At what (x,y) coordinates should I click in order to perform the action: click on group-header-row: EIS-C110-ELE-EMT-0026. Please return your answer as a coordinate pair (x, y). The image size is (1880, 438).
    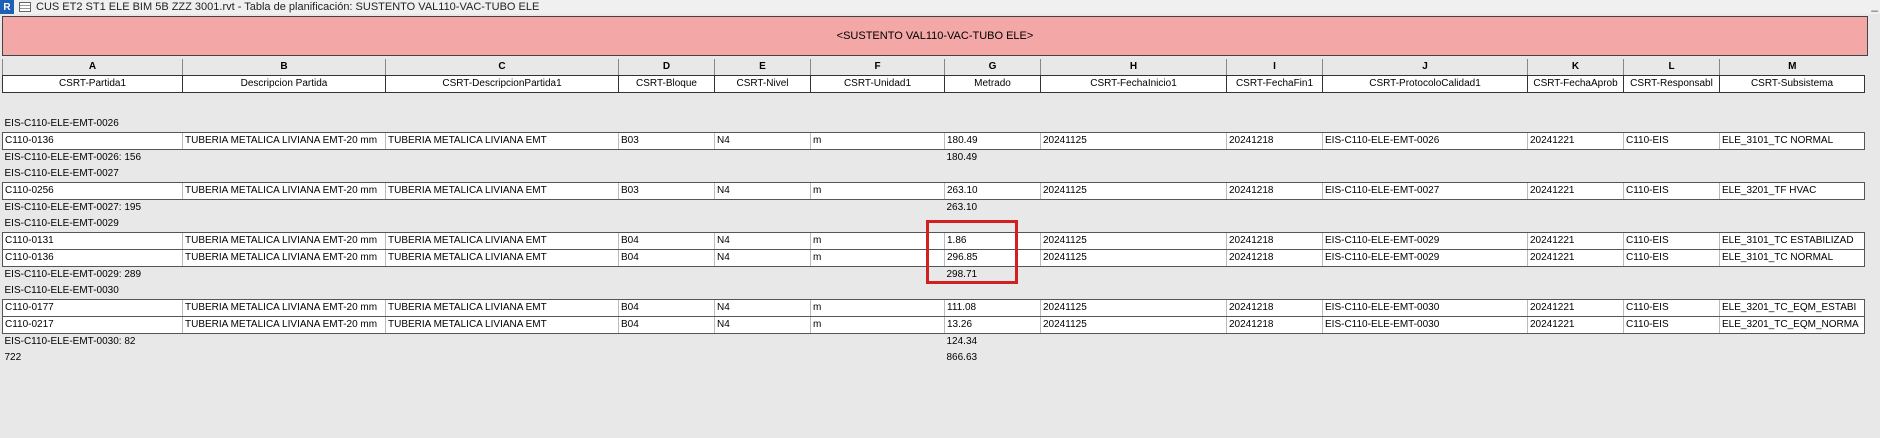
    Looking at the image, I should click on (934, 124).